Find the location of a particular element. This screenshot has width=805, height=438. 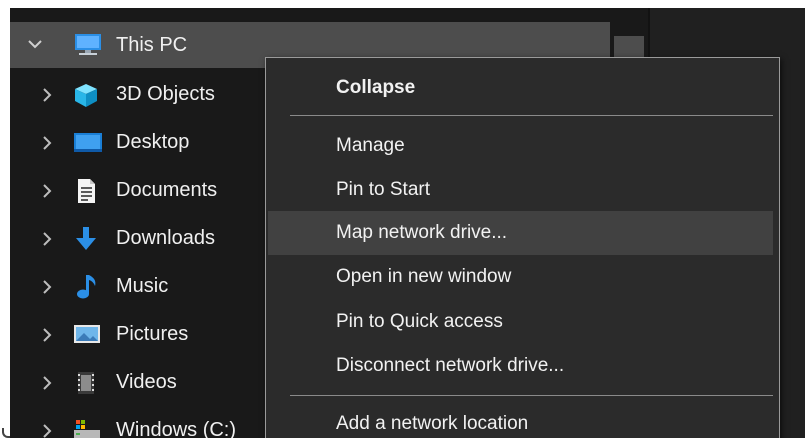

tree-item-label: Music is located at coordinates (142, 285).